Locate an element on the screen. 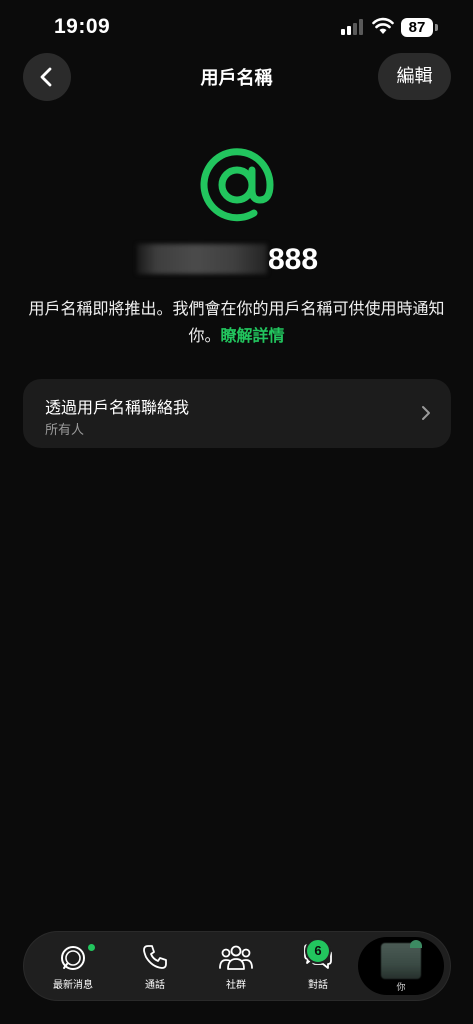 This screenshot has width=473, height=1024. avatar-status is located at coordinates (416, 944).